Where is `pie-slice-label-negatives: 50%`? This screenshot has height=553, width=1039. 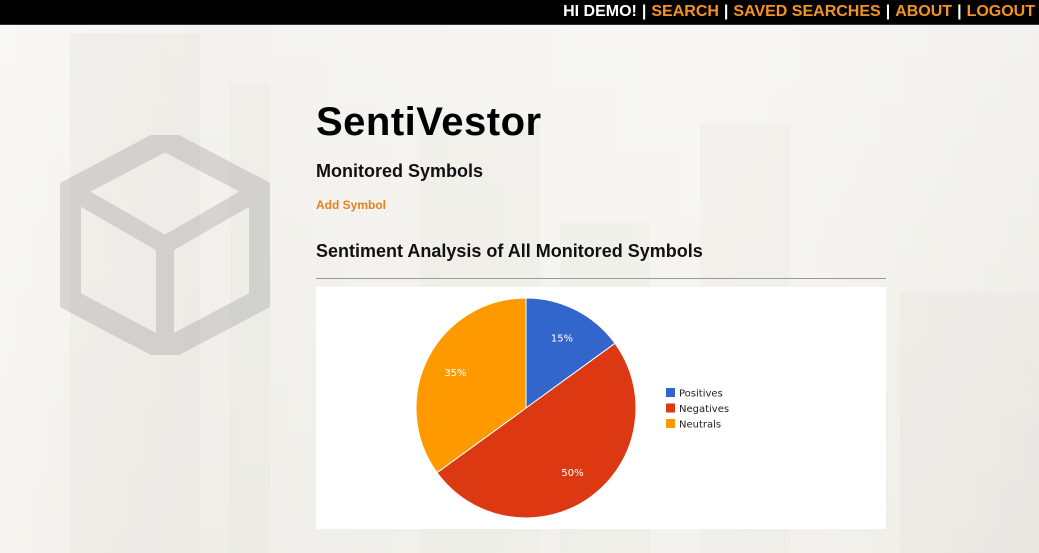 pie-slice-label-negatives: 50% is located at coordinates (572, 473).